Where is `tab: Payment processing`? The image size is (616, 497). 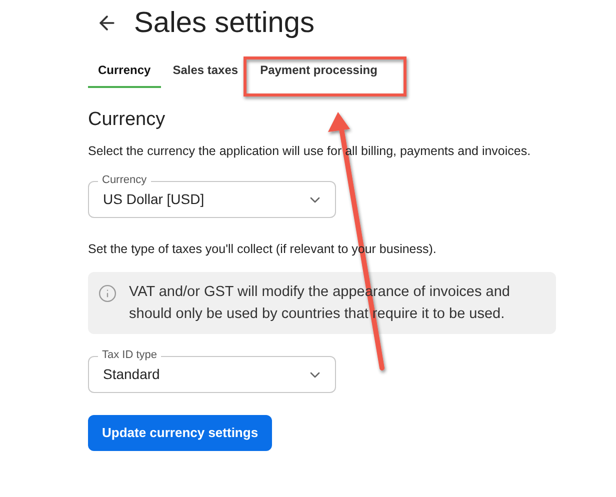
tab: Payment processing is located at coordinates (319, 71).